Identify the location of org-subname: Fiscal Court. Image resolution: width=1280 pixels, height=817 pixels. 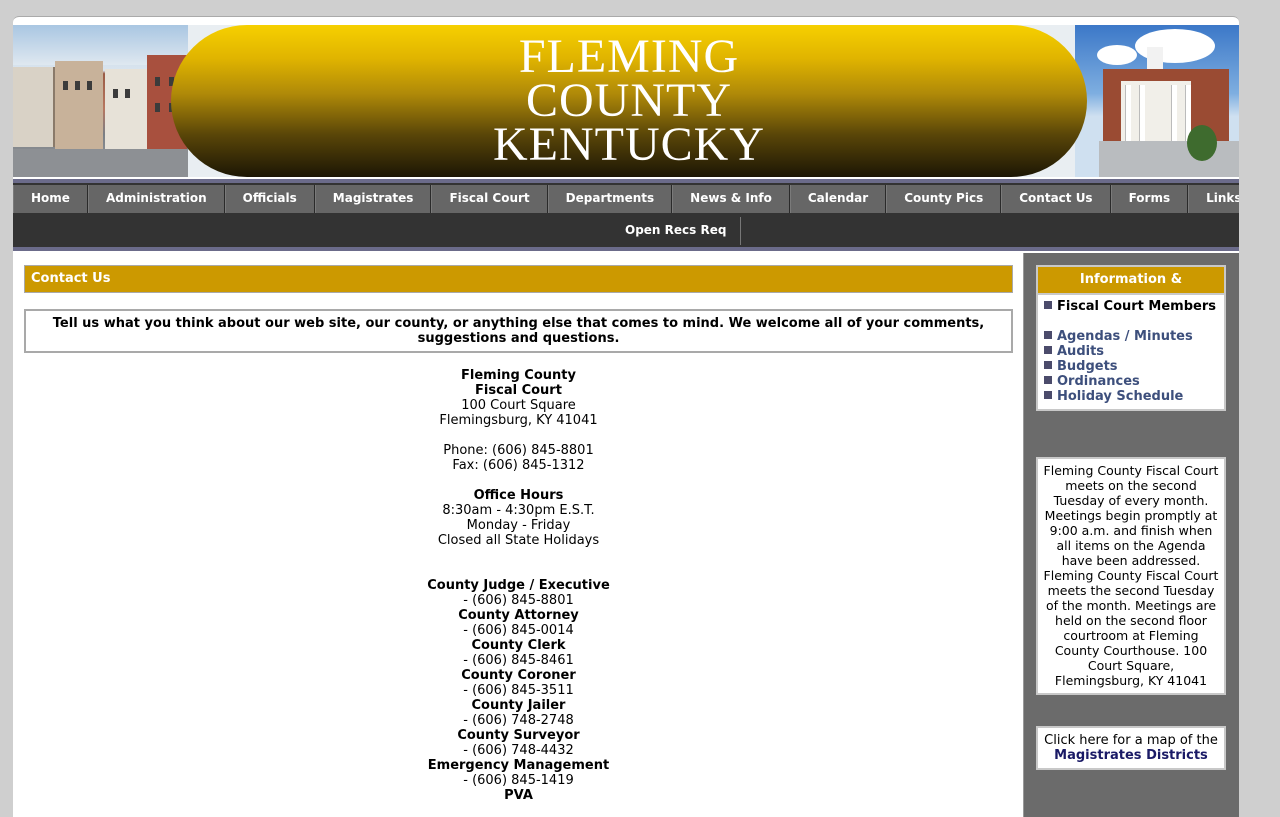
(518, 390).